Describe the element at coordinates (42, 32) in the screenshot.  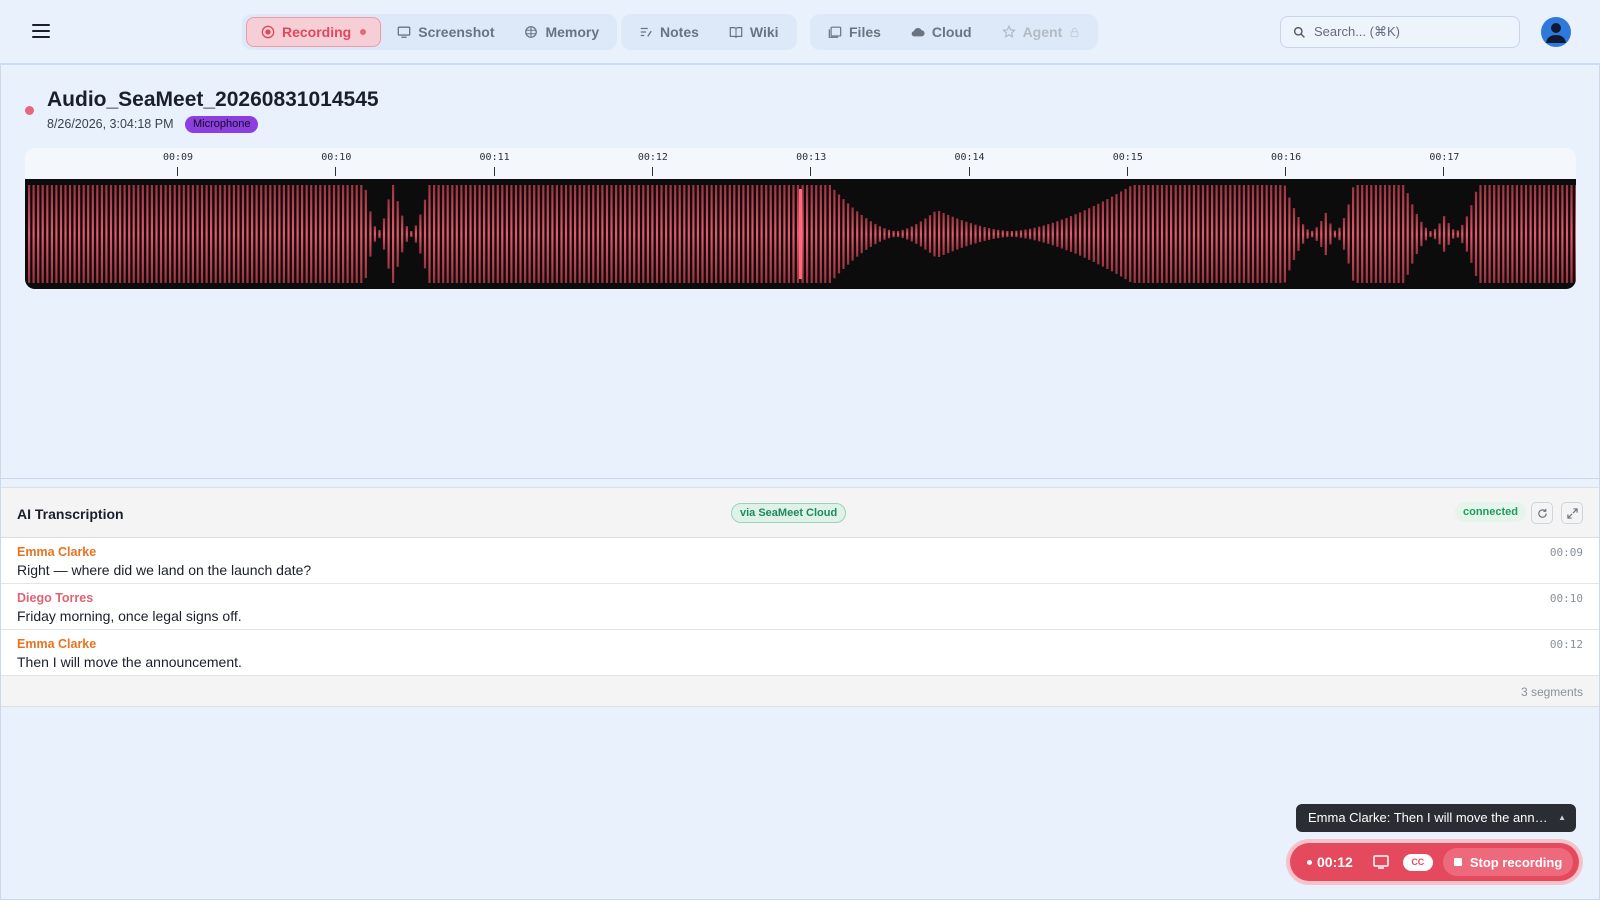
I see `hamburger-menu-icon` at that location.